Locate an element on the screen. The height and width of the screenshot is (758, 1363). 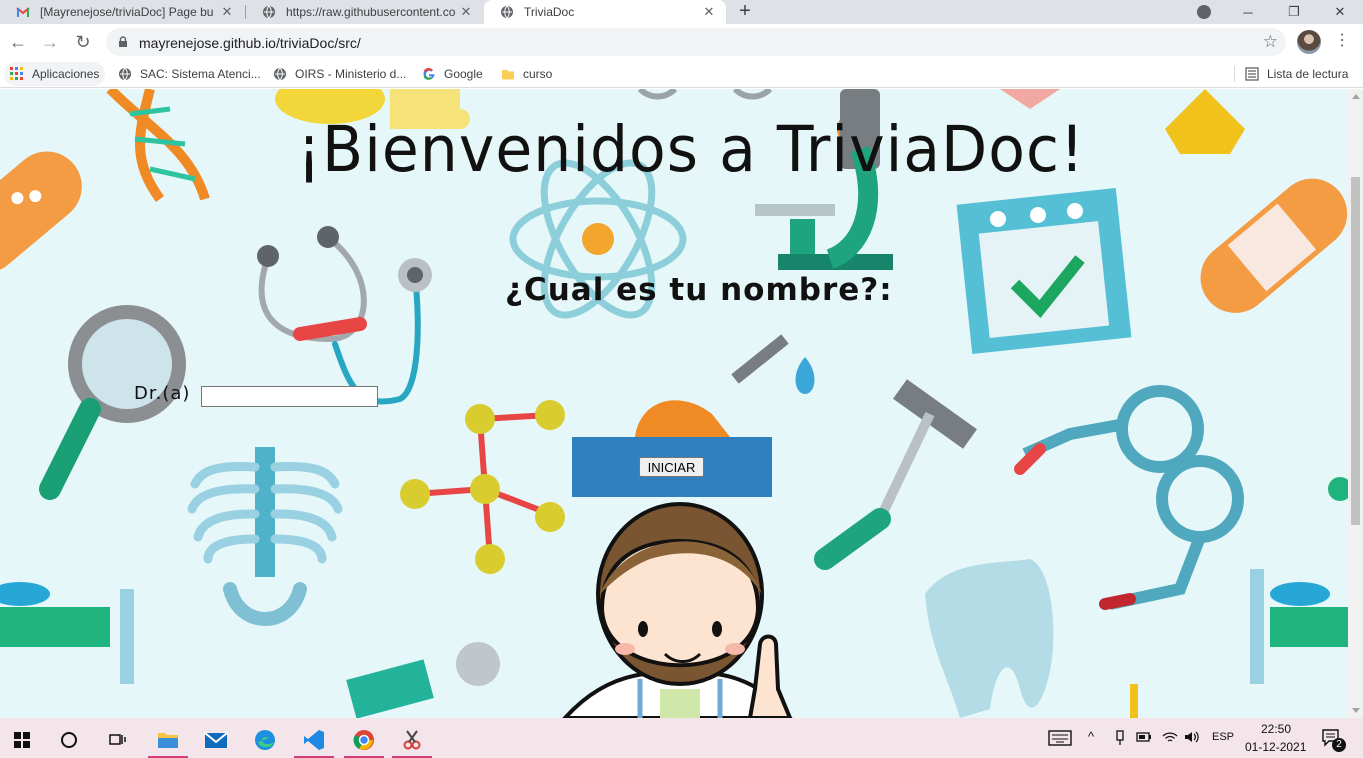
start-button: INICIAR is located at coordinates (671, 467).